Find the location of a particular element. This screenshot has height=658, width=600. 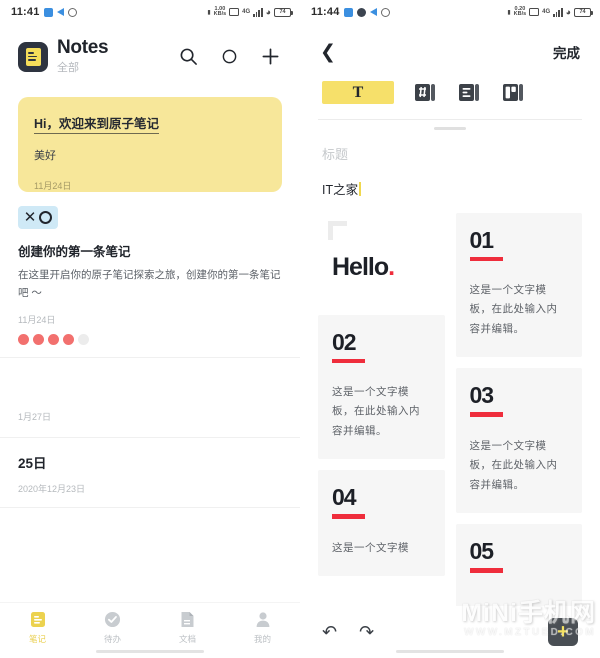

editor-header: ❮ 完成 is located at coordinates (450, 48).